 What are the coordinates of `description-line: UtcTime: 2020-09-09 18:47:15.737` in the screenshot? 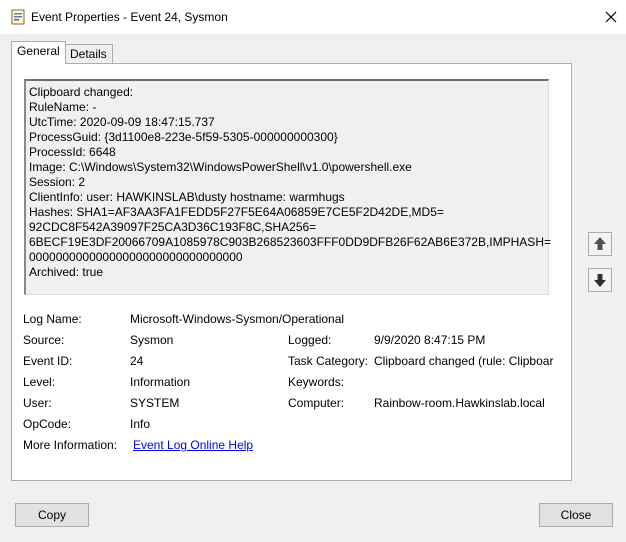 It's located at (122, 122).